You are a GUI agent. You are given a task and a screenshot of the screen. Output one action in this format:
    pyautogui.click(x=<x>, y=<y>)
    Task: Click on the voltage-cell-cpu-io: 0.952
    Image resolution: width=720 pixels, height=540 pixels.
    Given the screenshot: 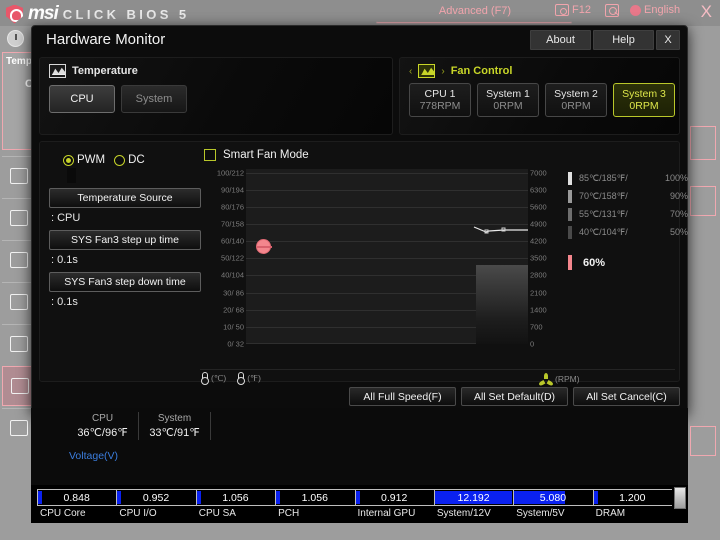 What is the action you would take?
    pyautogui.click(x=155, y=497)
    